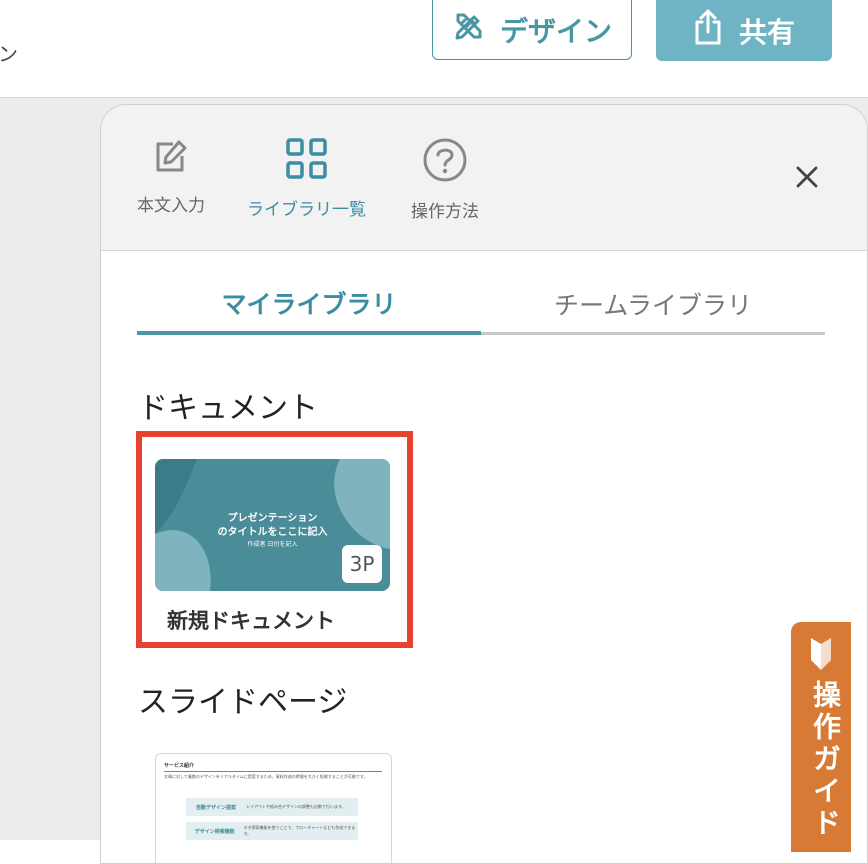  I want to click on slide-row-key: 自動デザイン提案, so click(215, 807).